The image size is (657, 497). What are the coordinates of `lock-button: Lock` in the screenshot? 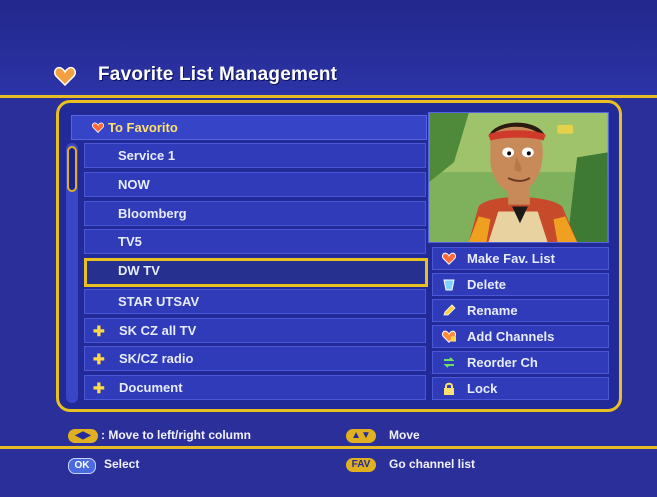 It's located at (520, 388).